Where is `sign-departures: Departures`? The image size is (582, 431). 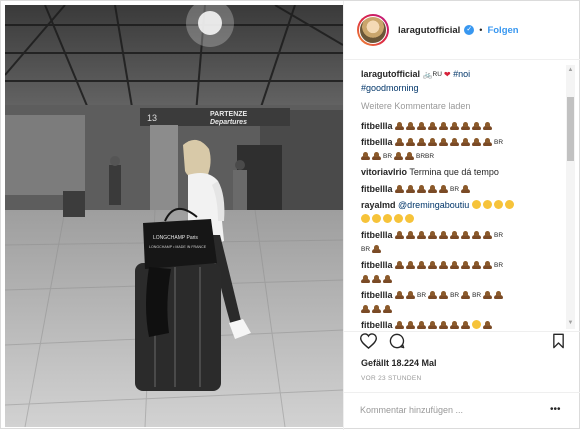 sign-departures: Departures is located at coordinates (228, 122).